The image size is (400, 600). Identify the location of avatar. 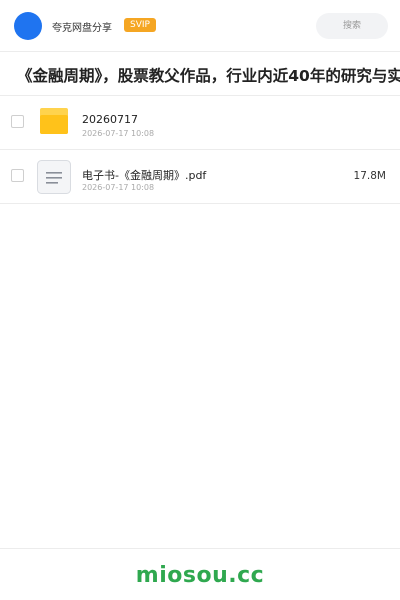
(28, 26).